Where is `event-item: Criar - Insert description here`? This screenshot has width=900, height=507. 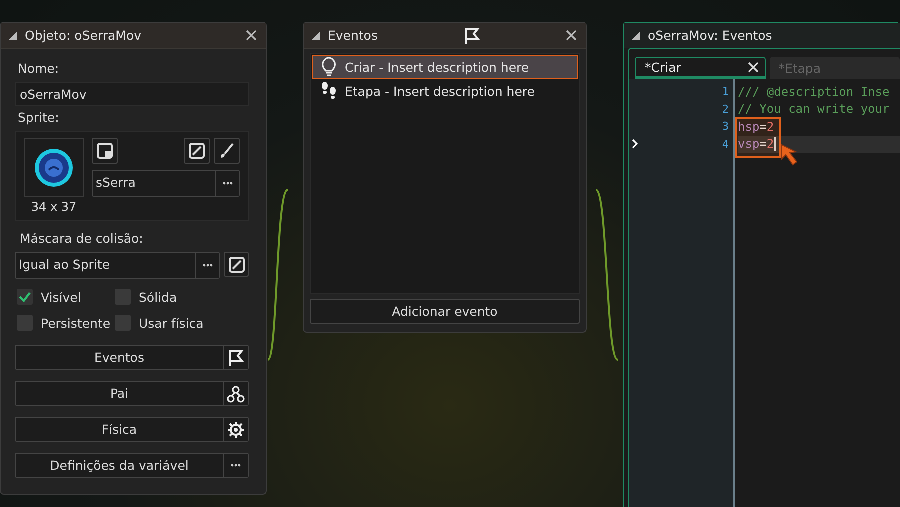
event-item: Criar - Insert description here is located at coordinates (445, 67).